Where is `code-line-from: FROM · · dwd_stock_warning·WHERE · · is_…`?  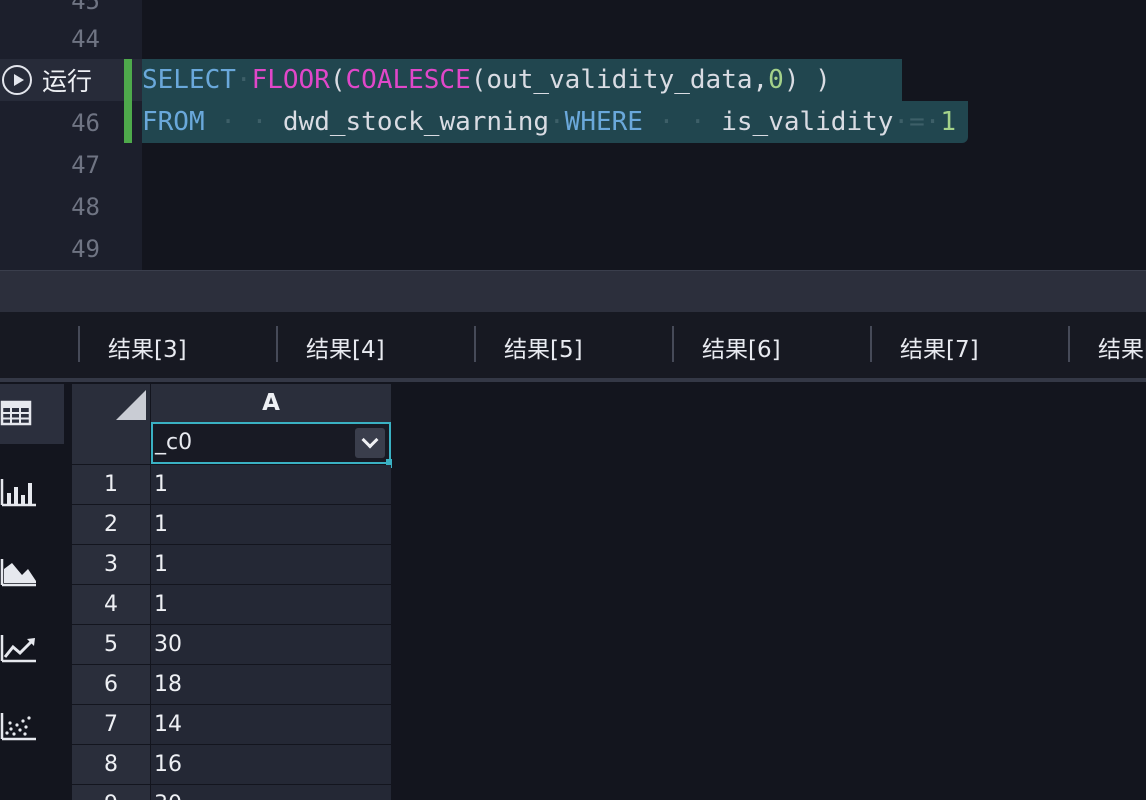 code-line-from: FROM · · dwd_stock_warning·WHERE · · is_… is located at coordinates (549, 122).